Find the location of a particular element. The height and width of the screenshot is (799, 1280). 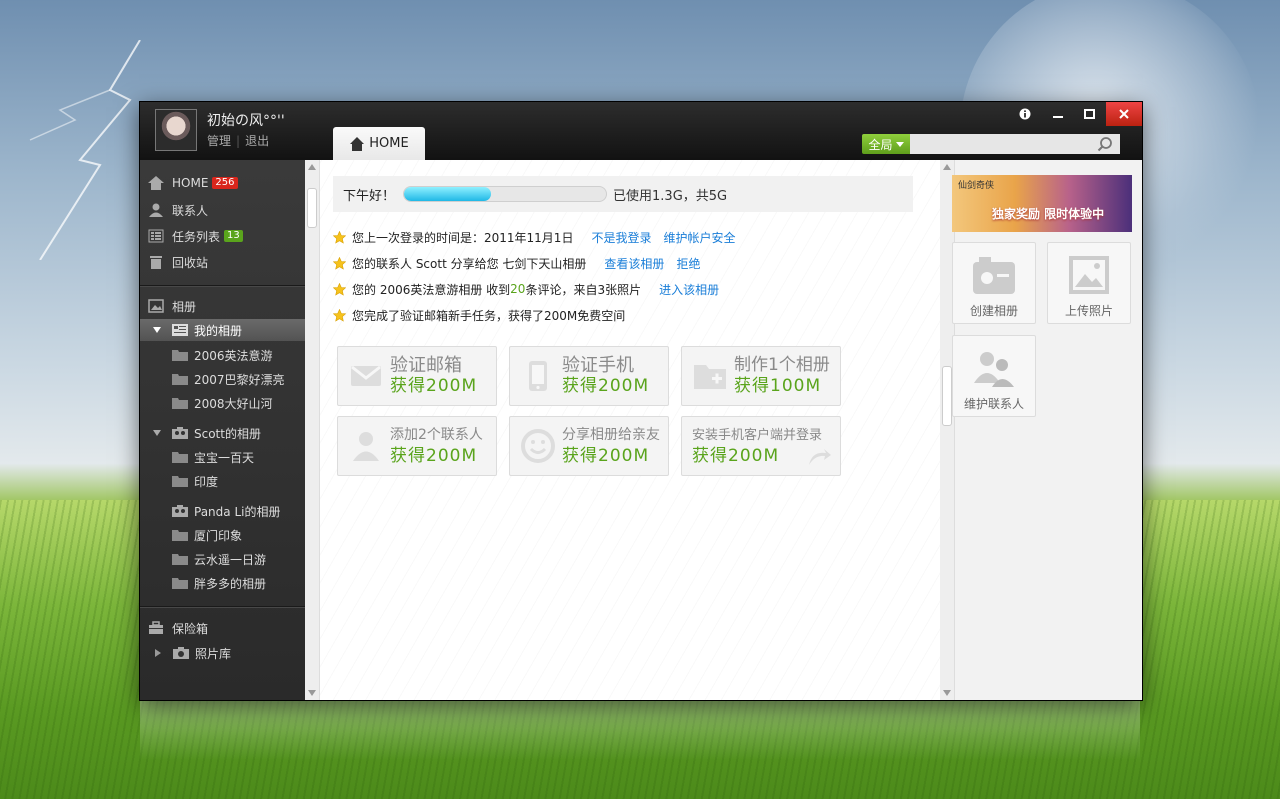

sidebar-item-label: 我的相册 is located at coordinates (218, 330).